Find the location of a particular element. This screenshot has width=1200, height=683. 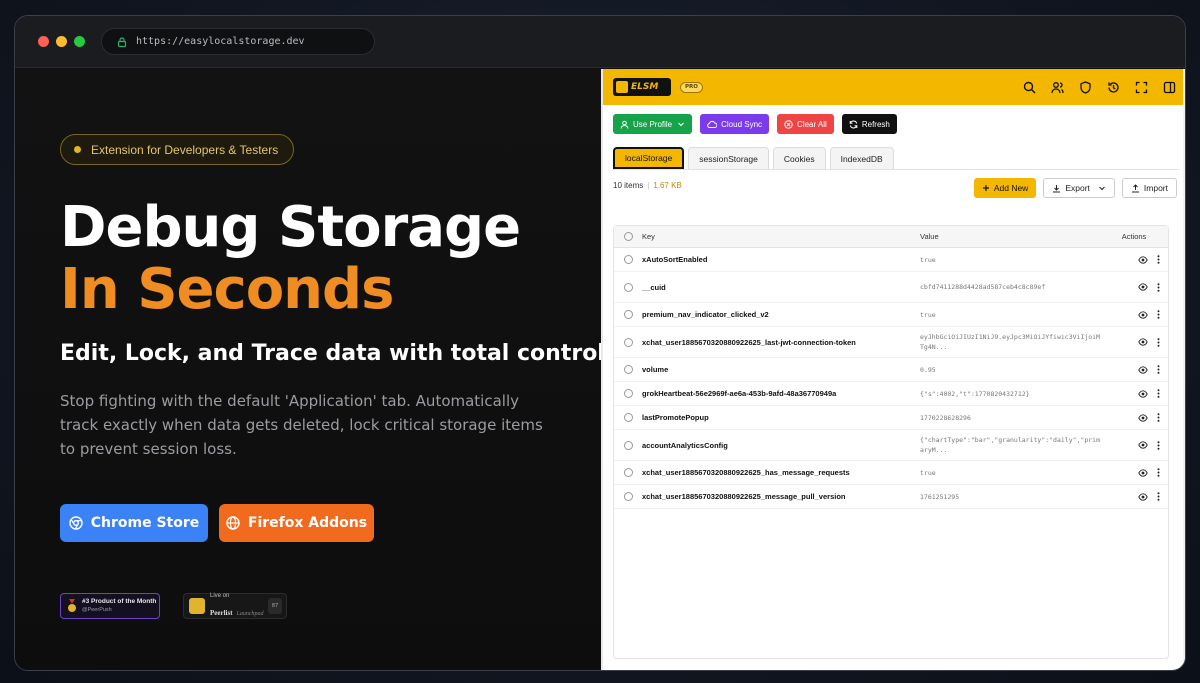

search-icon is located at coordinates (1029, 87).